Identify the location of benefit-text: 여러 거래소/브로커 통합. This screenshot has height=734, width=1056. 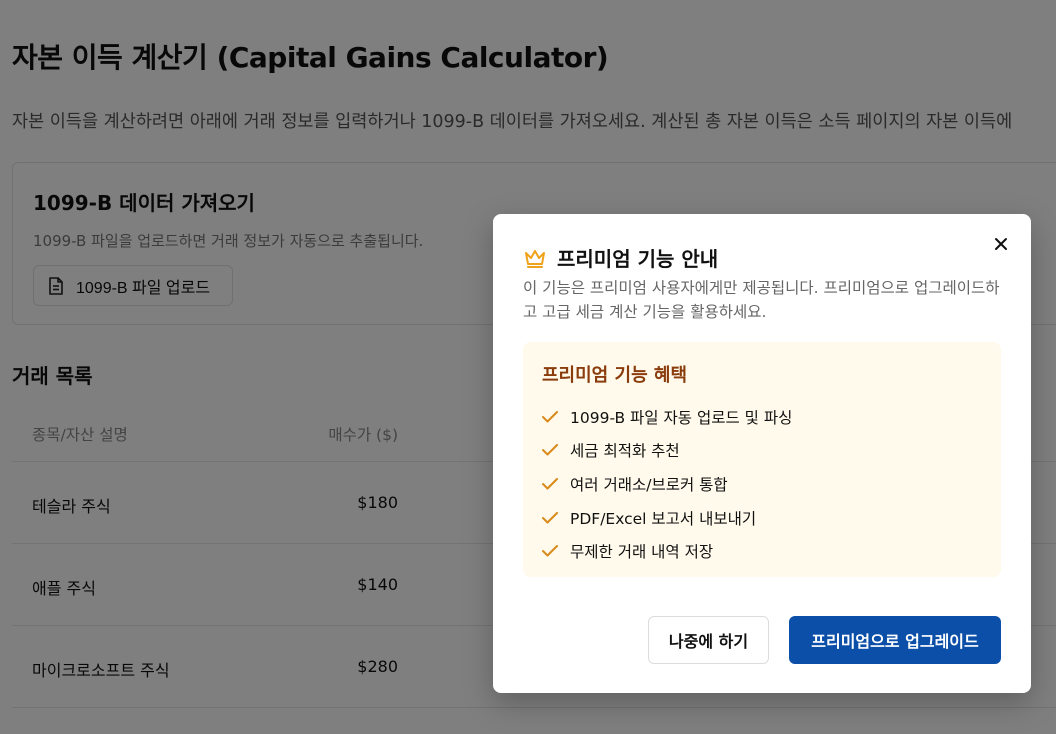
(649, 484).